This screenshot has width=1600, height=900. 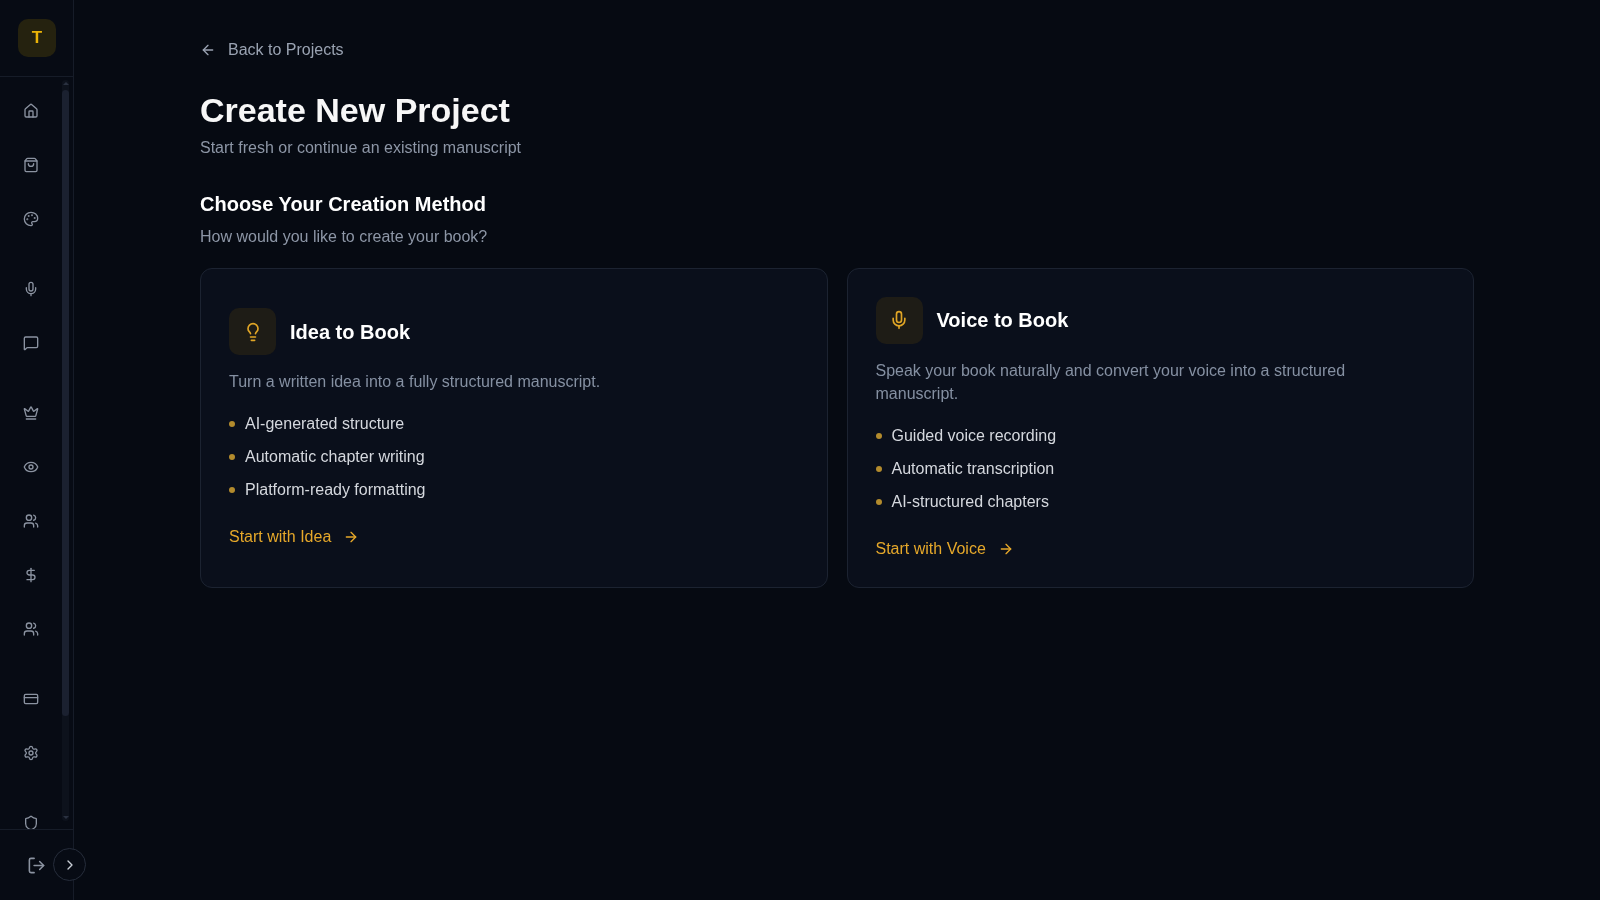 What do you see at coordinates (65, 450) in the screenshot?
I see `scrollbar` at bounding box center [65, 450].